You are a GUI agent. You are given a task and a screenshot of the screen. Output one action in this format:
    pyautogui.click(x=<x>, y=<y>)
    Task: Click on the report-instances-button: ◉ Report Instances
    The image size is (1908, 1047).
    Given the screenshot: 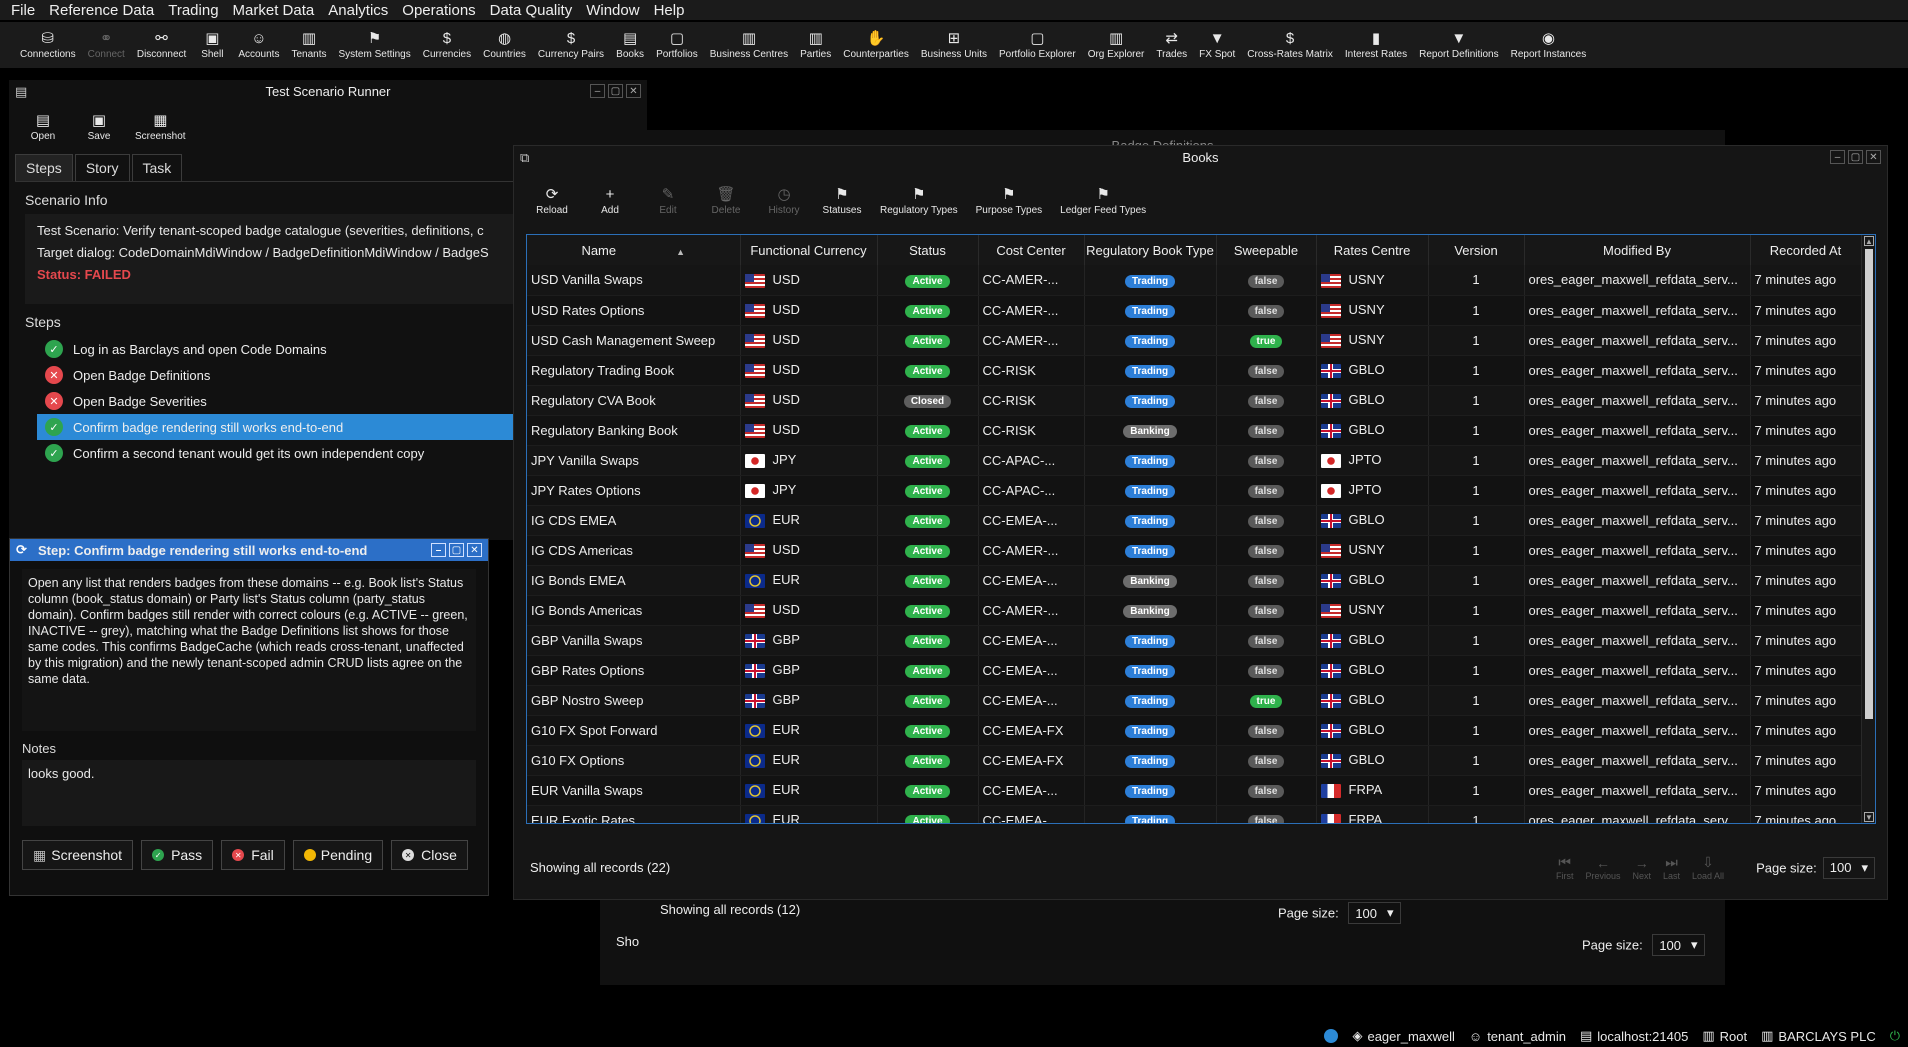 What is the action you would take?
    pyautogui.click(x=1549, y=41)
    